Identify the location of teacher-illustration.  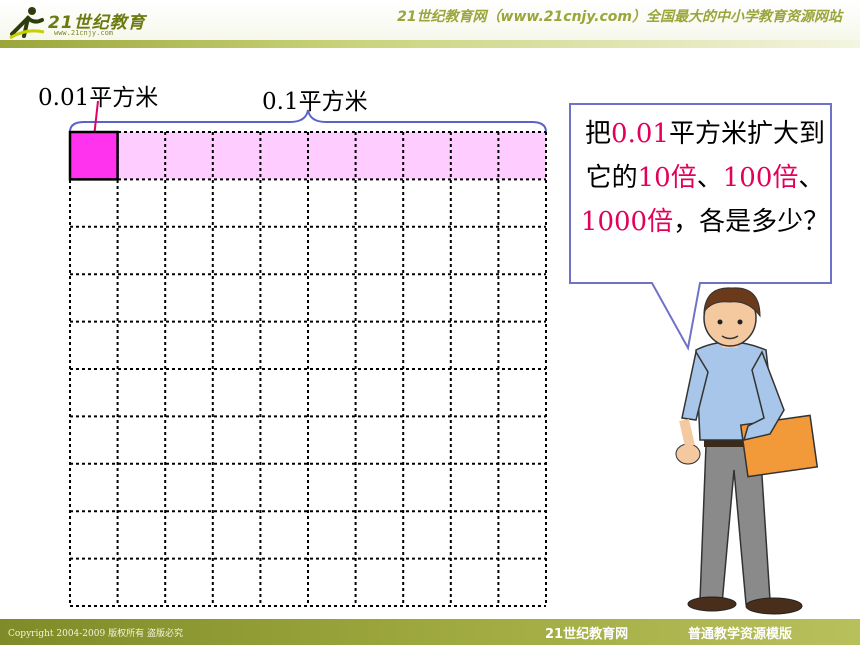
(747, 451).